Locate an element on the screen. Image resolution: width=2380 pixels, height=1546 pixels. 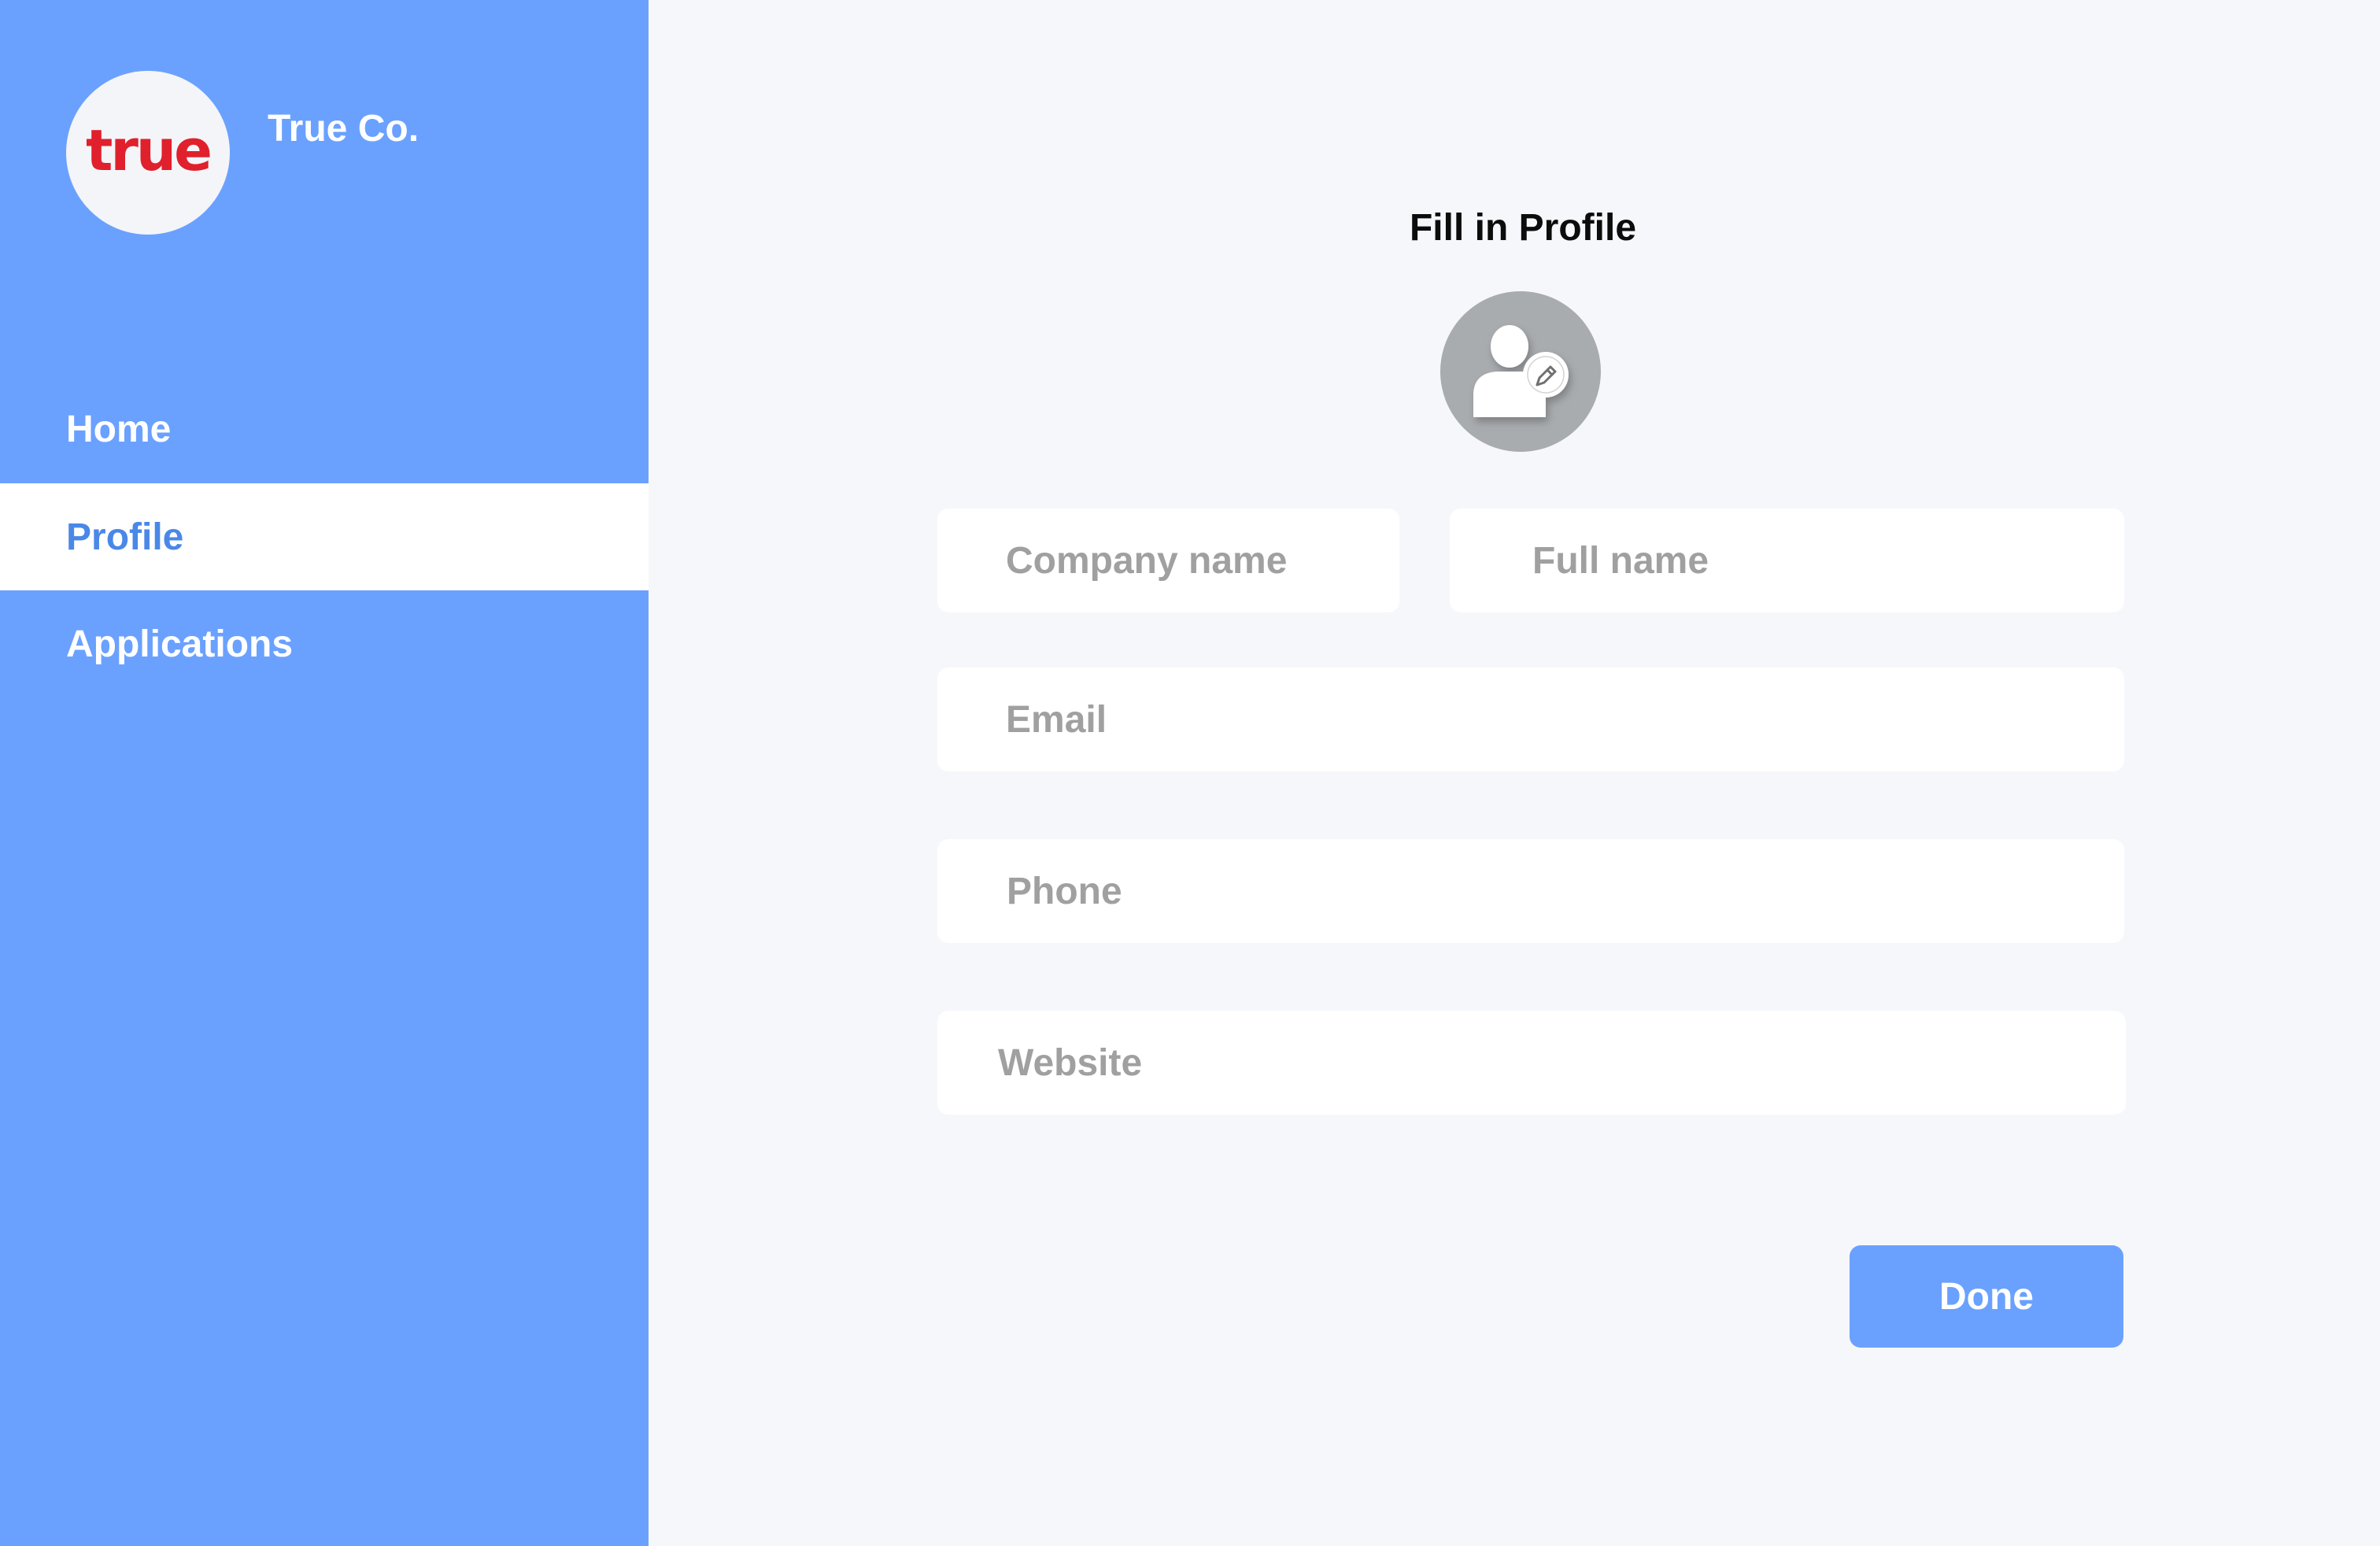
email-input is located at coordinates (1530, 719).